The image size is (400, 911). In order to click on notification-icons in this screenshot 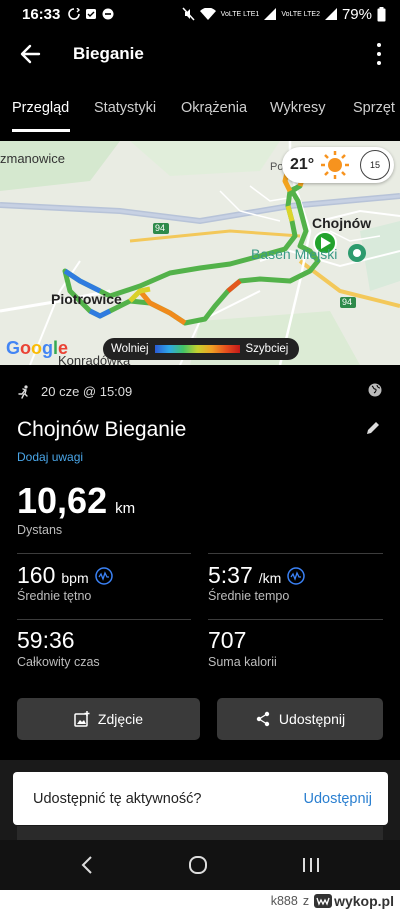, I will do `click(91, 14)`.